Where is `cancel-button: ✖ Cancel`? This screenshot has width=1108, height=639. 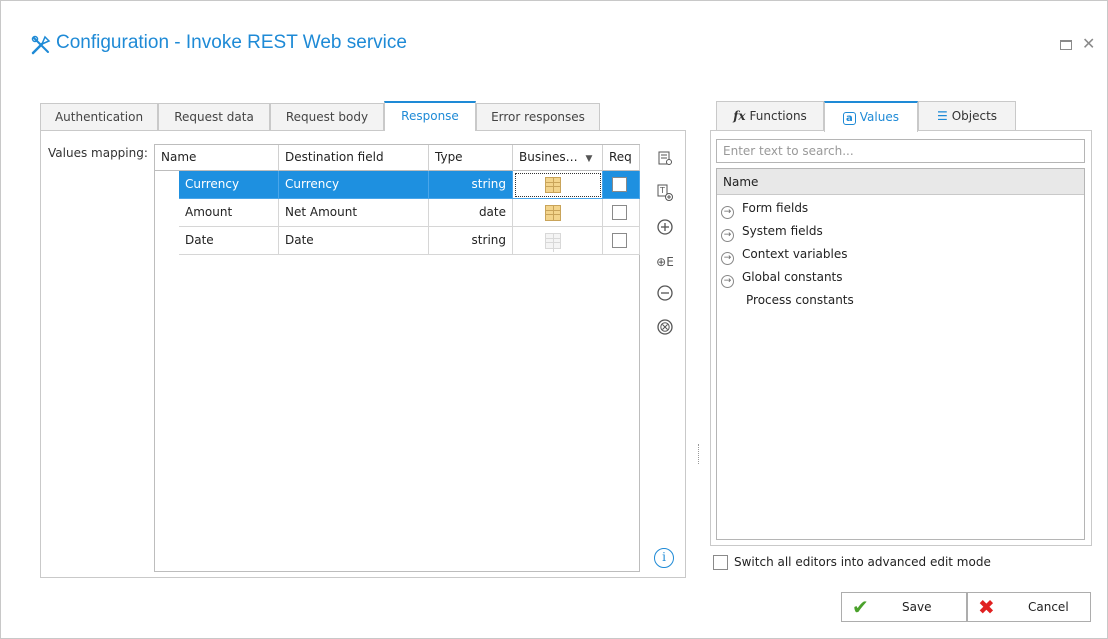
cancel-button: ✖ Cancel is located at coordinates (1029, 607).